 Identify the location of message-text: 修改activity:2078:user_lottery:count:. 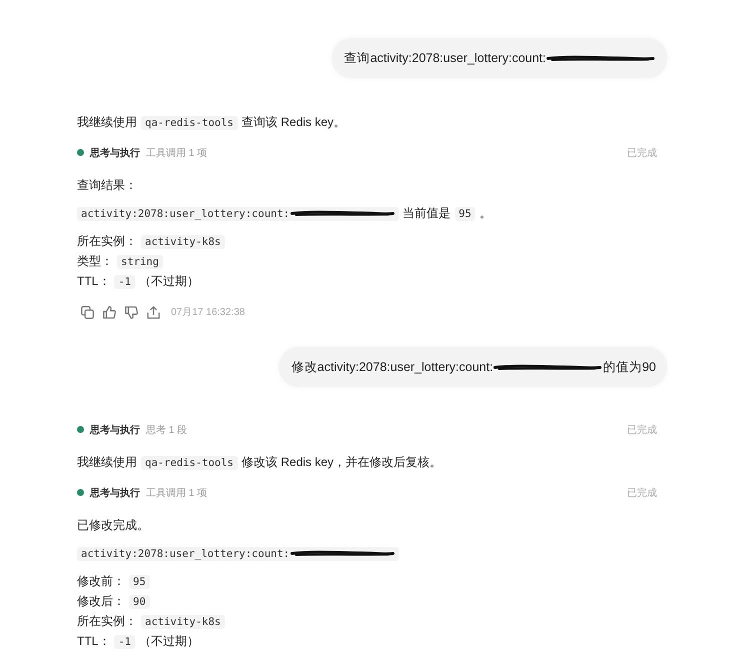
(392, 367).